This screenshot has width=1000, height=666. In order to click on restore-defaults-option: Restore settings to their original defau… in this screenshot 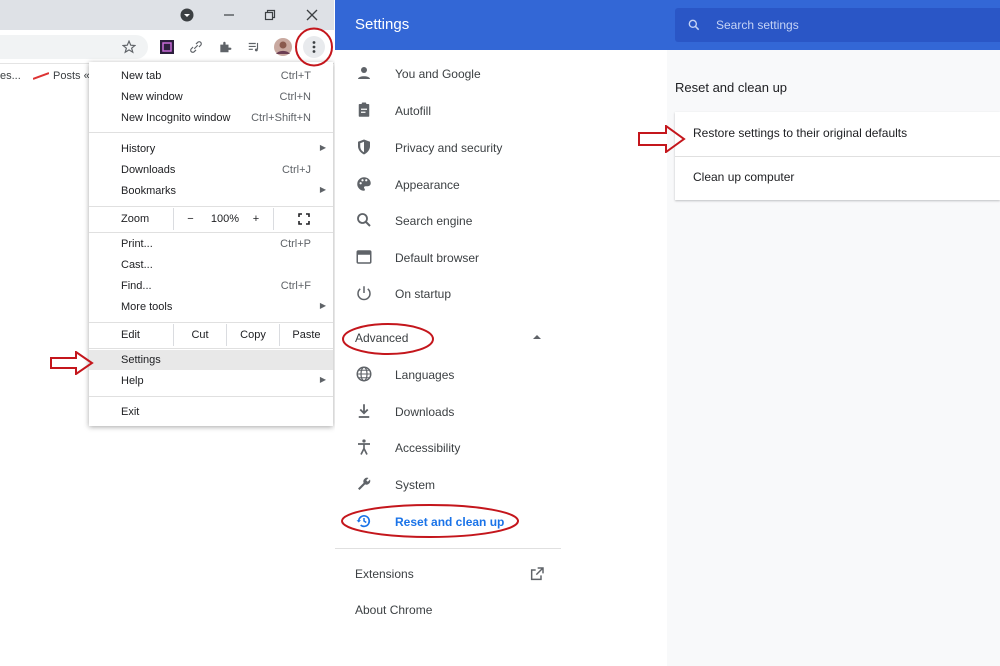, I will do `click(837, 134)`.